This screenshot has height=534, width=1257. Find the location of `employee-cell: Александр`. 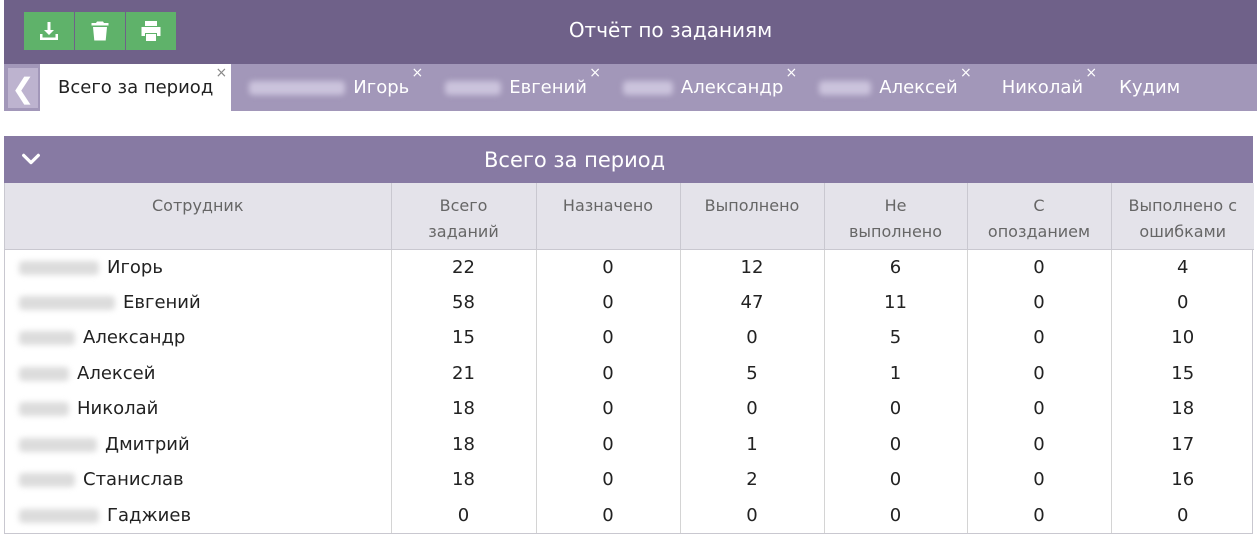

employee-cell: Александр is located at coordinates (198, 338).